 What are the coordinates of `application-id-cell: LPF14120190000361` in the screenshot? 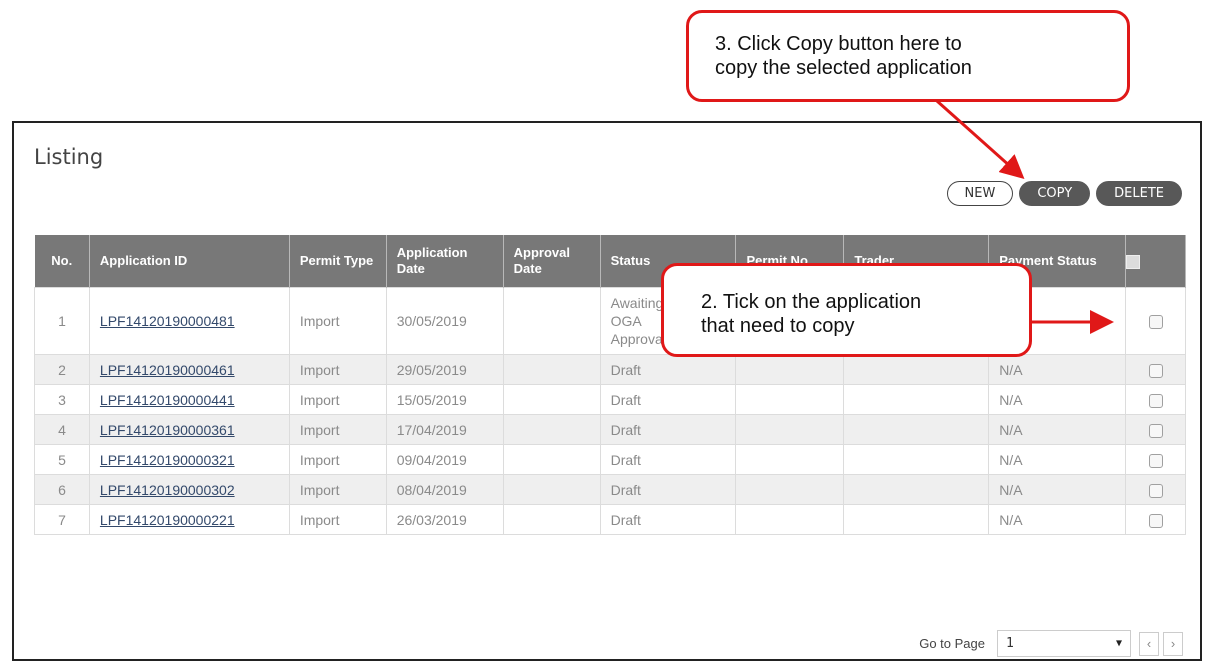 It's located at (189, 429).